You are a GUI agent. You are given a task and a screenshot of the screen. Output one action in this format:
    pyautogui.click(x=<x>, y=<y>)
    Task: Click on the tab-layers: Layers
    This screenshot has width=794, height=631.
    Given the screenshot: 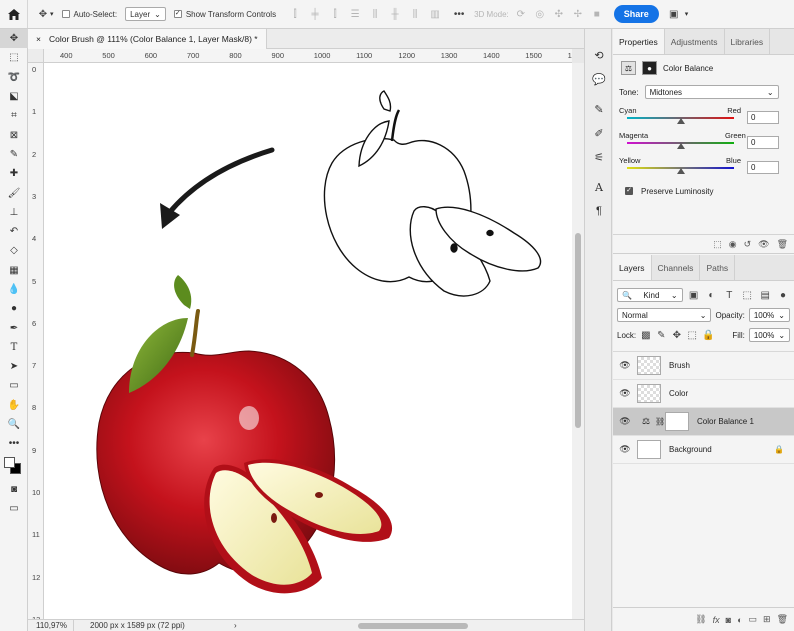 What is the action you would take?
    pyautogui.click(x=632, y=267)
    